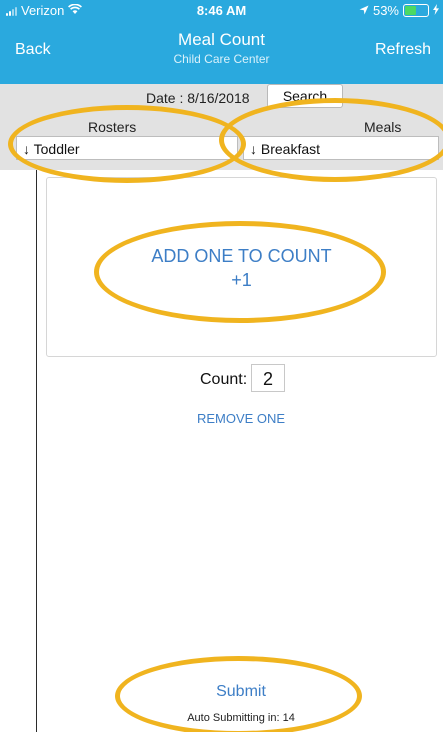 The width and height of the screenshot is (443, 732). Describe the element at coordinates (127, 148) in the screenshot. I see `roster-select: ↓ Toddler` at that location.